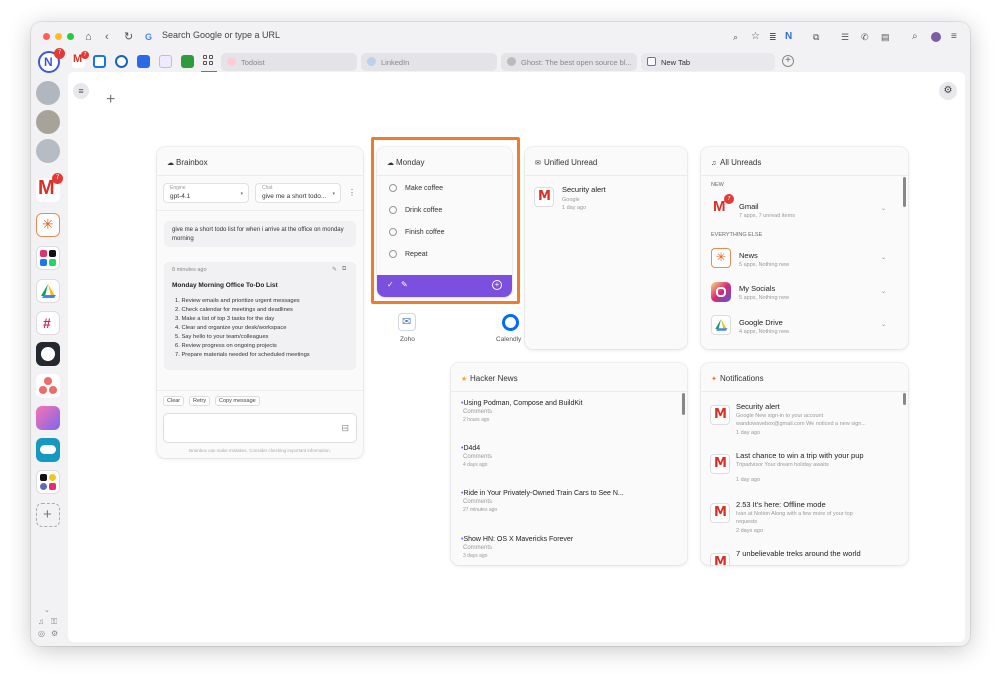  Describe the element at coordinates (298, 193) in the screenshot. I see `chat-select: Chat give me a short todo... ▾` at that location.